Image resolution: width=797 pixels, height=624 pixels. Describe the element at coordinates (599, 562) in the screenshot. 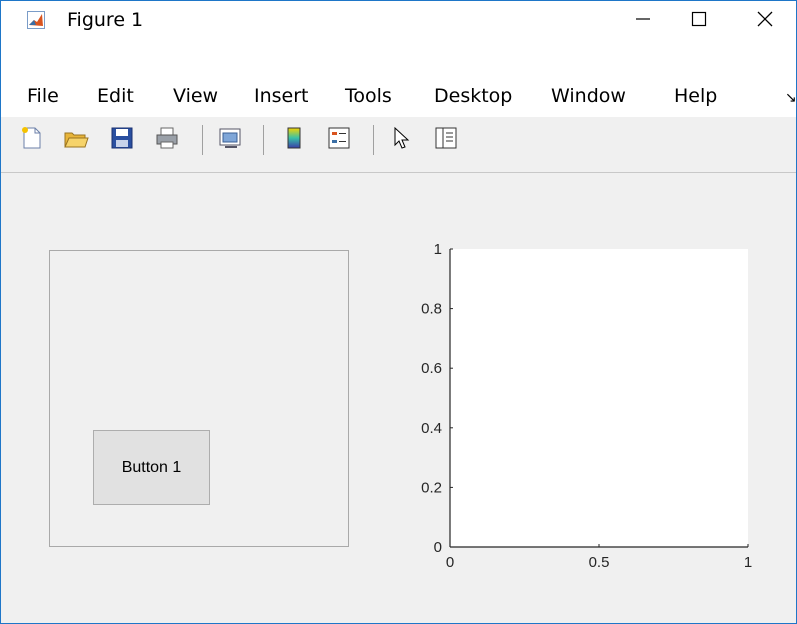

I see `x-tick-label: 0.5` at that location.